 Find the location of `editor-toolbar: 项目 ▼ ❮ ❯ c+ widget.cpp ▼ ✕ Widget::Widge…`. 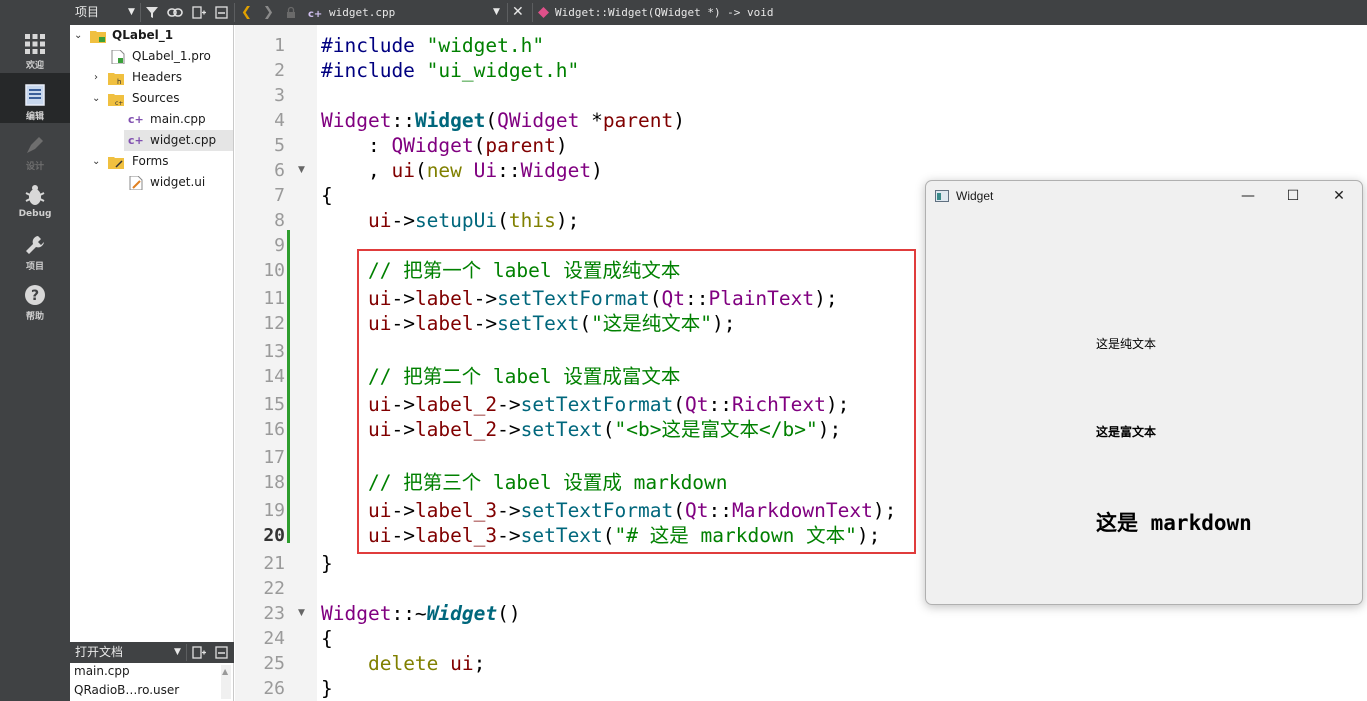

editor-toolbar: 项目 ▼ ❮ ❯ c+ widget.cpp ▼ ✕ Widget::Widge… is located at coordinates (718, 12).